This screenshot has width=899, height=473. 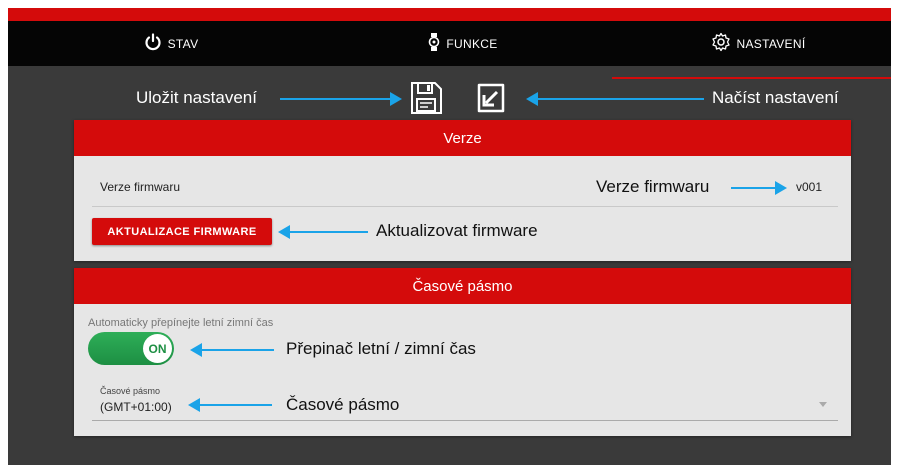 What do you see at coordinates (156, 43) in the screenshot?
I see `power-icon` at bounding box center [156, 43].